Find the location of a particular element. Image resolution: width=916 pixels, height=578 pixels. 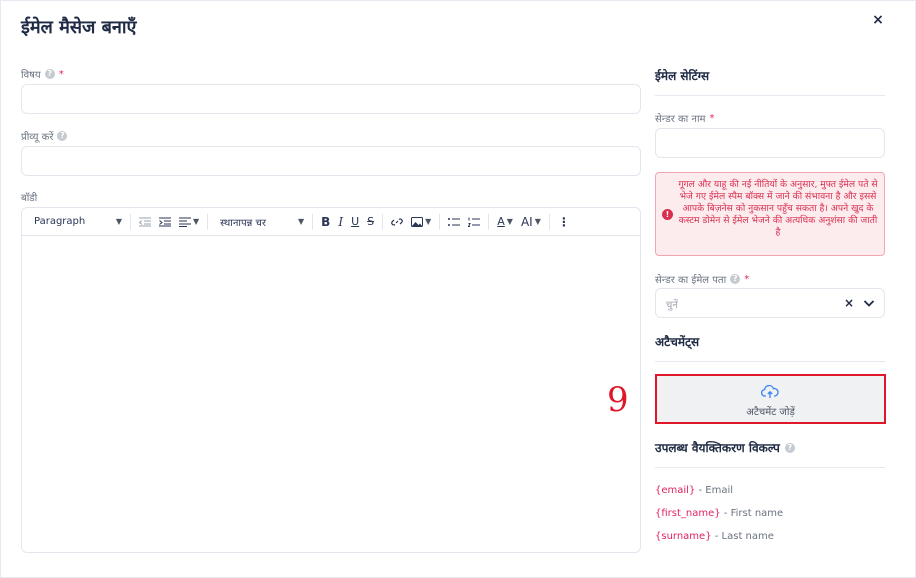

sender-email-placeholder: चुनें is located at coordinates (672, 305).